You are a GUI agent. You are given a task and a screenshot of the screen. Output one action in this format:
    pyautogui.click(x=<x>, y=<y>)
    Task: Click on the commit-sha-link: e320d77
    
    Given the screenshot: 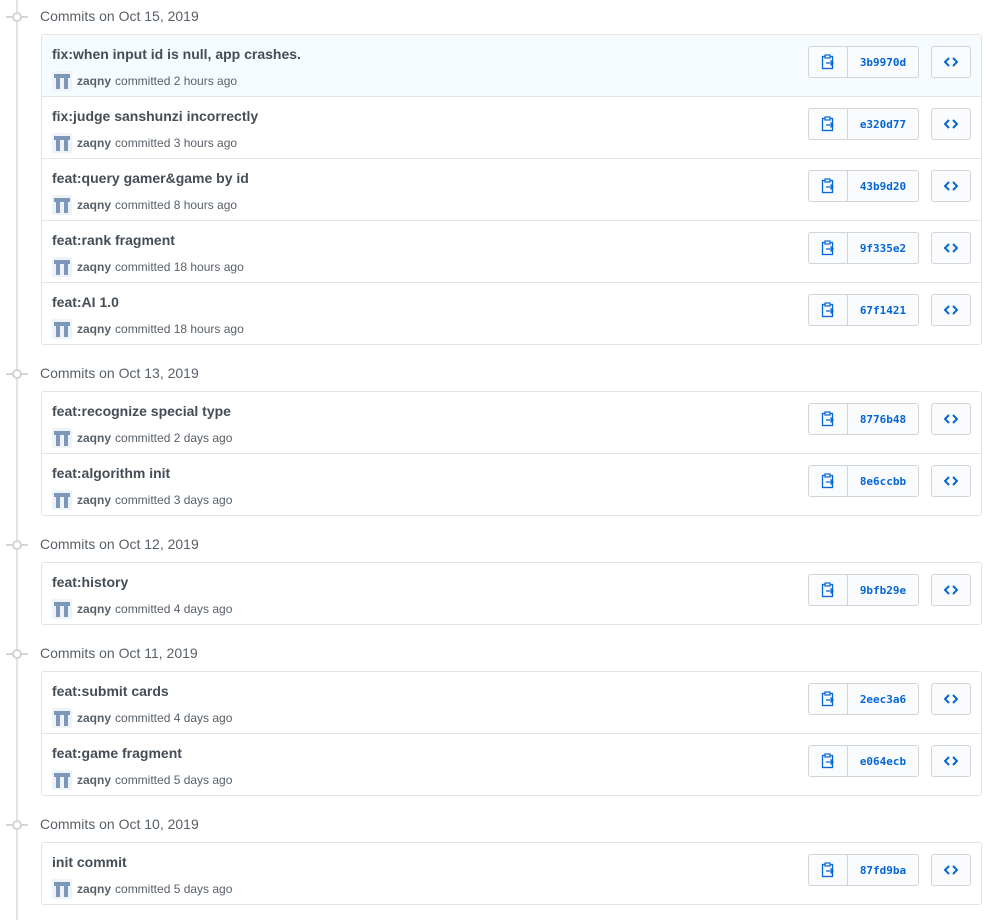 What is the action you would take?
    pyautogui.click(x=883, y=124)
    